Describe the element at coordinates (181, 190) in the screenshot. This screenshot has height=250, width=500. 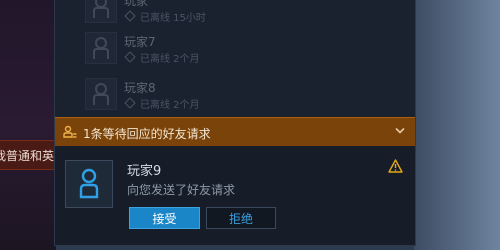
I see `request-message: 向您发送了好友请求` at that location.